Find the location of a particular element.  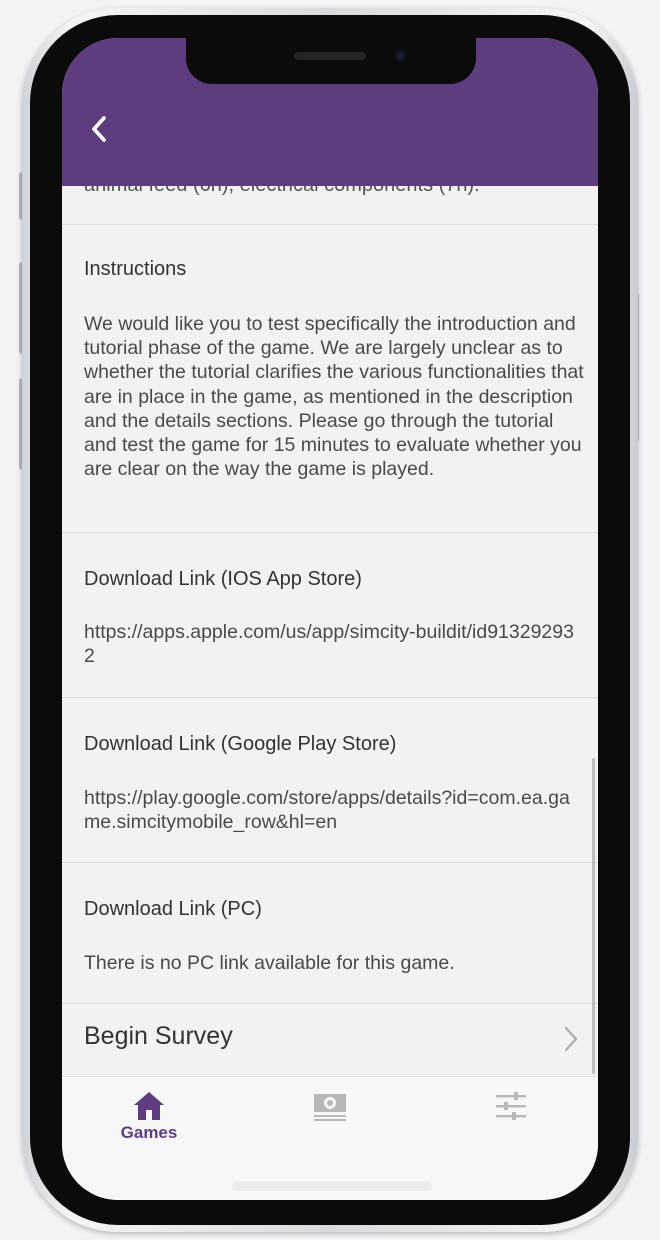

tab-settings is located at coordinates (511, 1121).